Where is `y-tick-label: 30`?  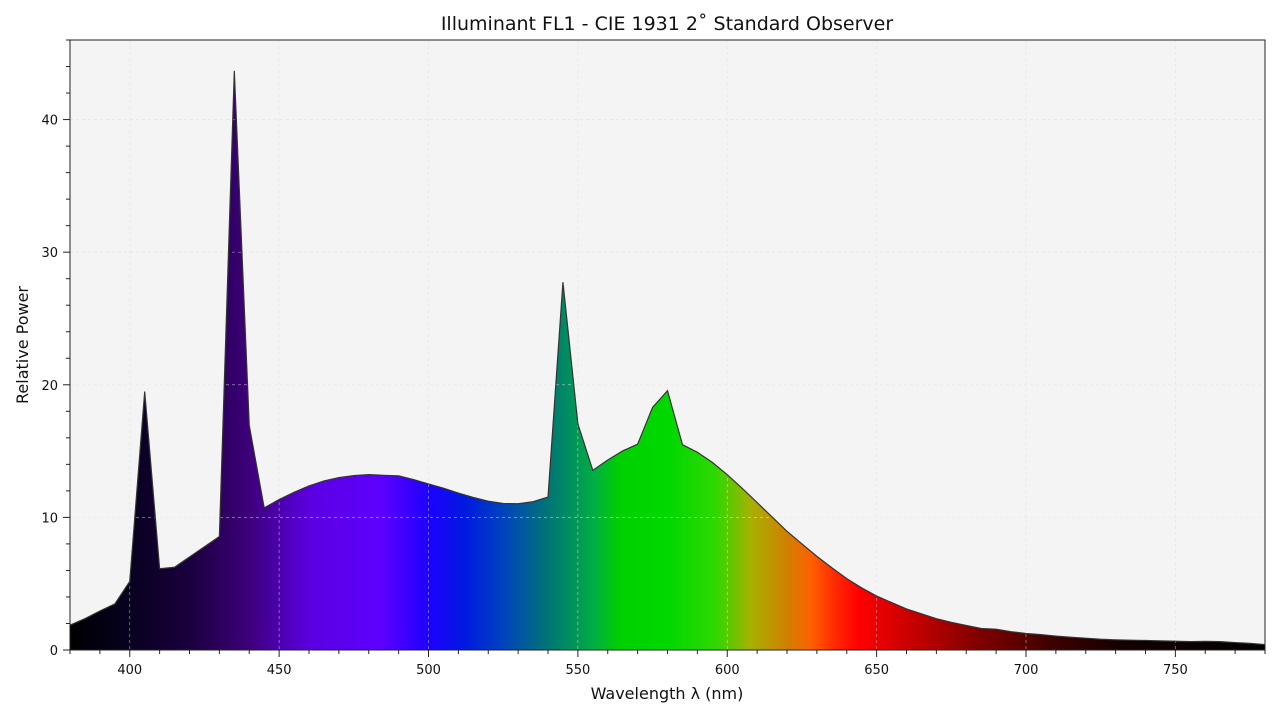 y-tick-label: 30 is located at coordinates (49, 253).